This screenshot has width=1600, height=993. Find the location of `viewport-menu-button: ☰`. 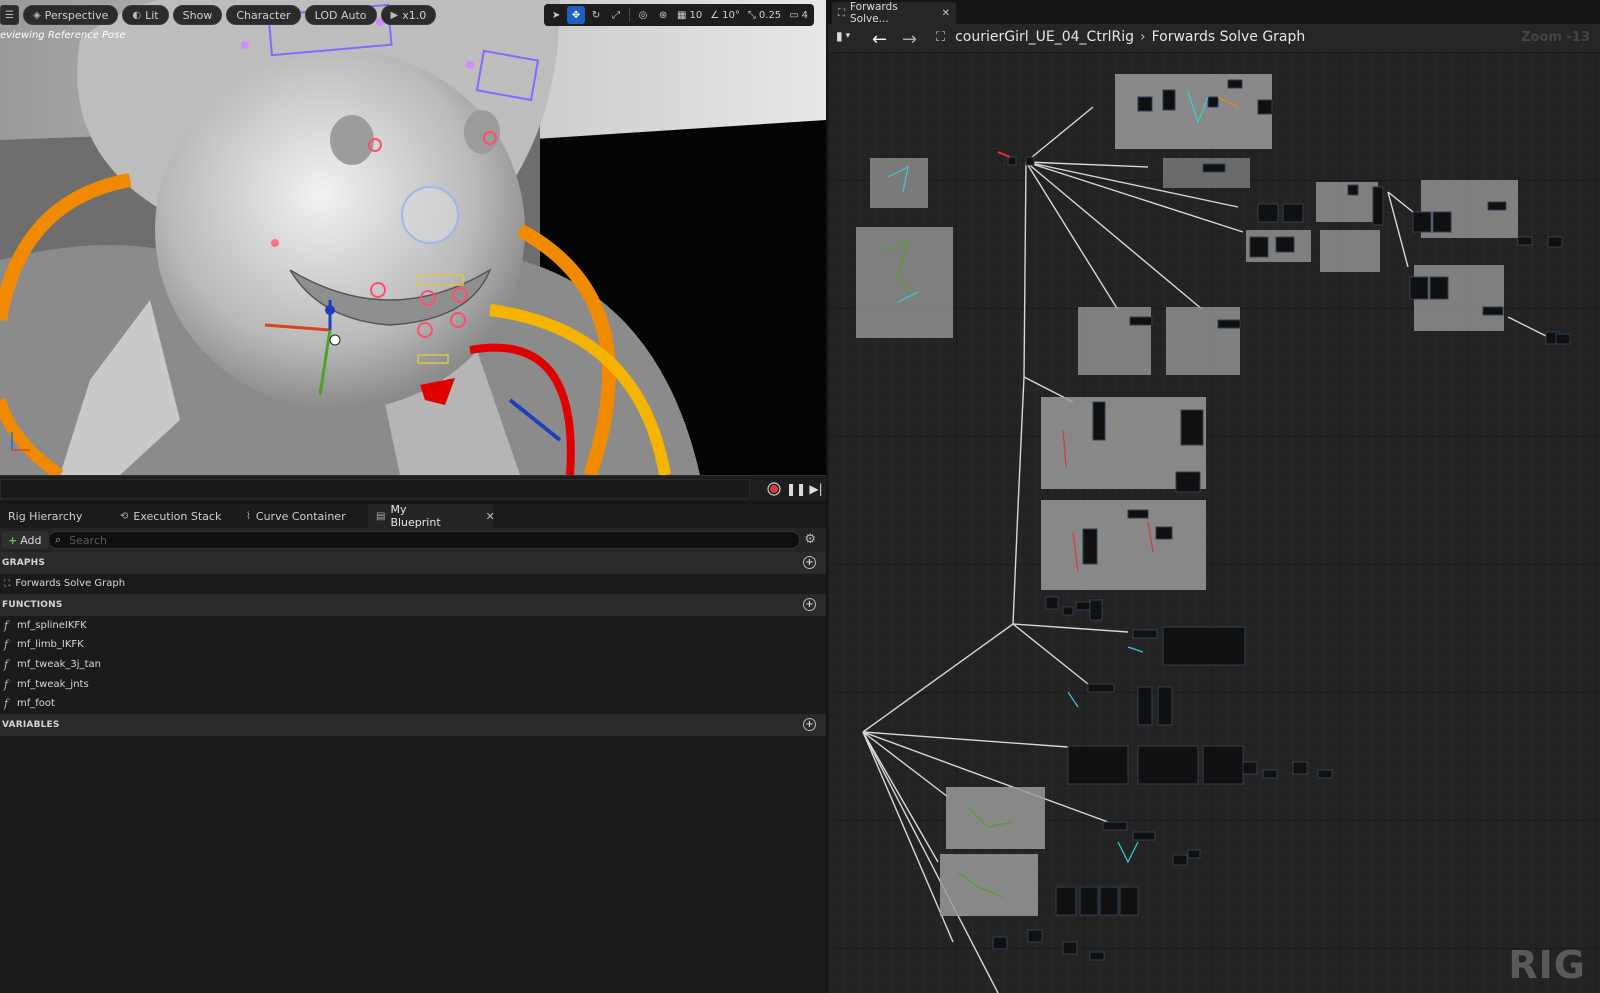

viewport-menu-button: ☰ is located at coordinates (9, 15).